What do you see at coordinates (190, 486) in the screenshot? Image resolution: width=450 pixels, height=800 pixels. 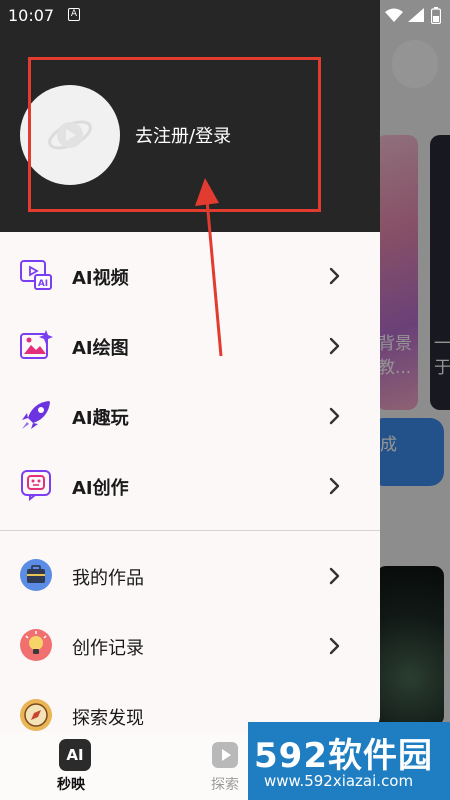 I see `menu-item-ai-creation: AI创作` at bounding box center [190, 486].